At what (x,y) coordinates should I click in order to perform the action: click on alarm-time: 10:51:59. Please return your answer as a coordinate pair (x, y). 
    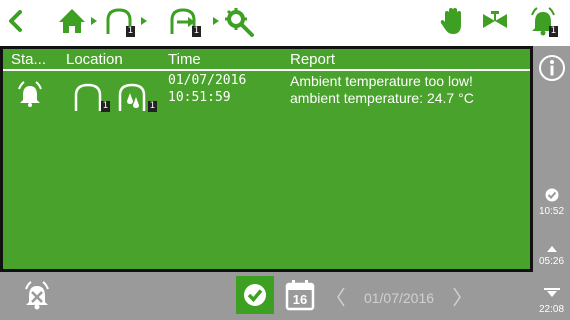
    Looking at the image, I should click on (199, 97).